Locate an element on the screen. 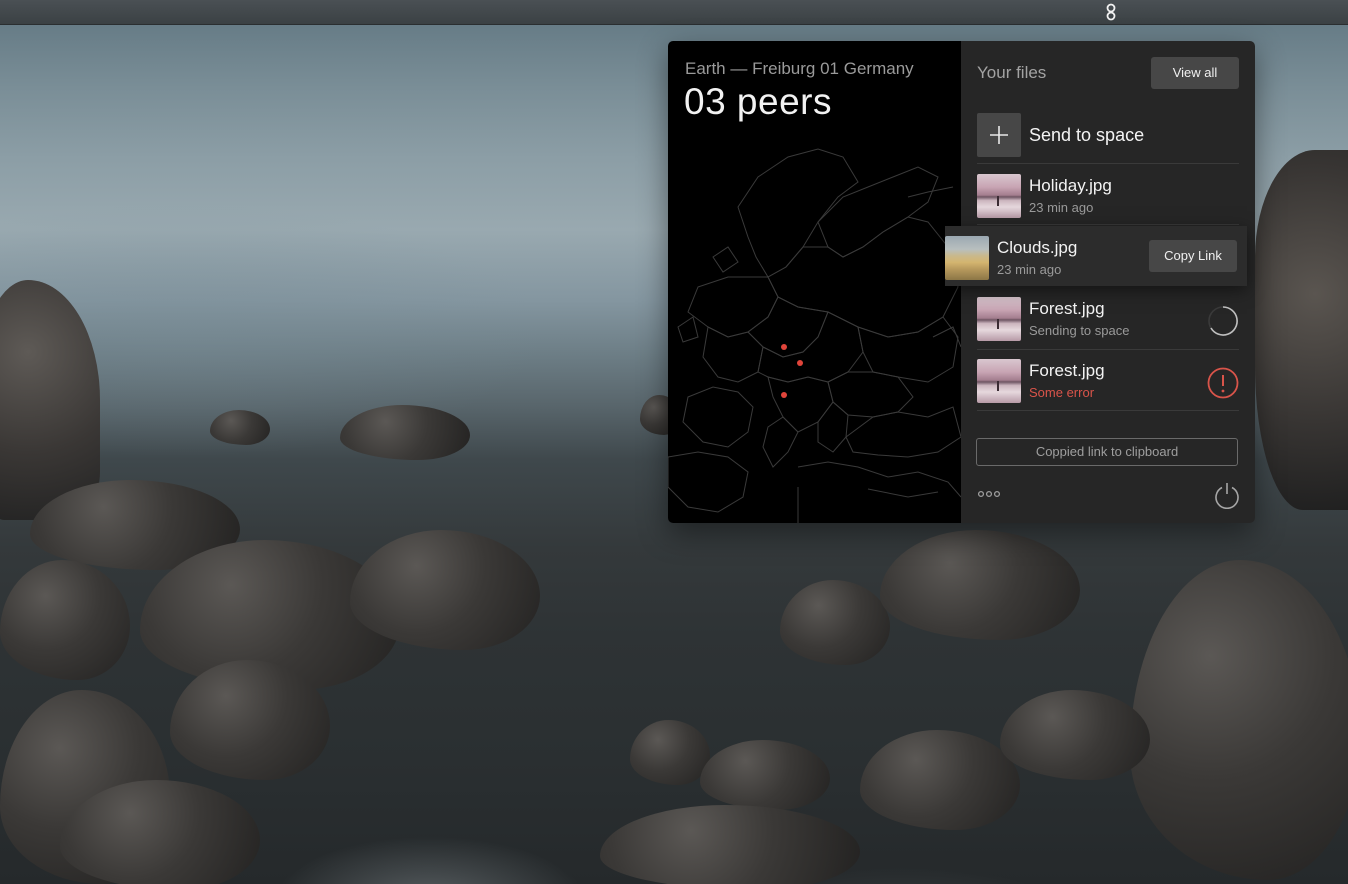 The height and width of the screenshot is (884, 1348). europe-map is located at coordinates (814, 335).